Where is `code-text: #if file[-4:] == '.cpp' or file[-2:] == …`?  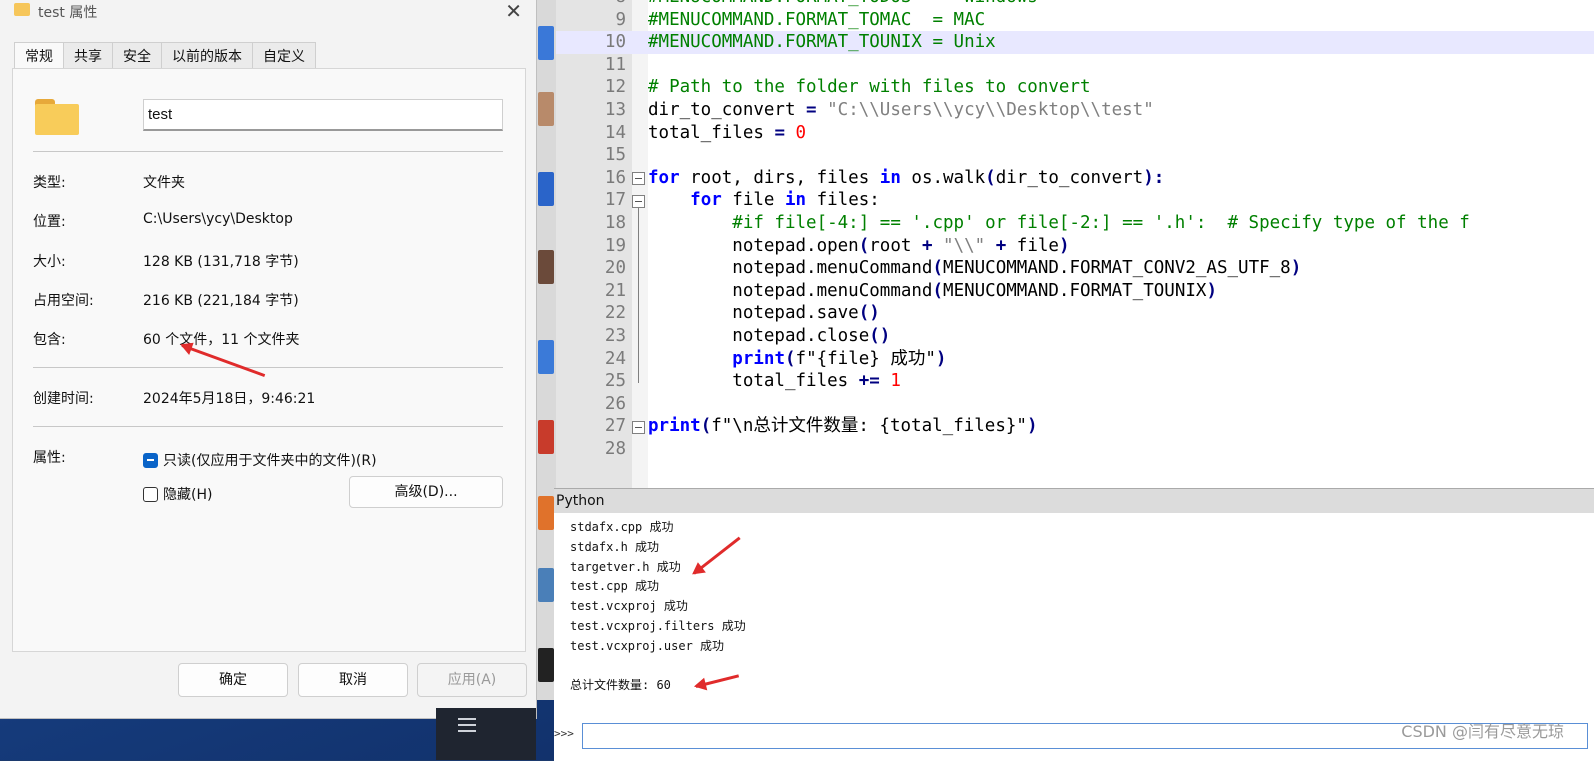
code-text: #if file[-4:] == '.cpp' or file[-2:] == … is located at coordinates (1059, 223).